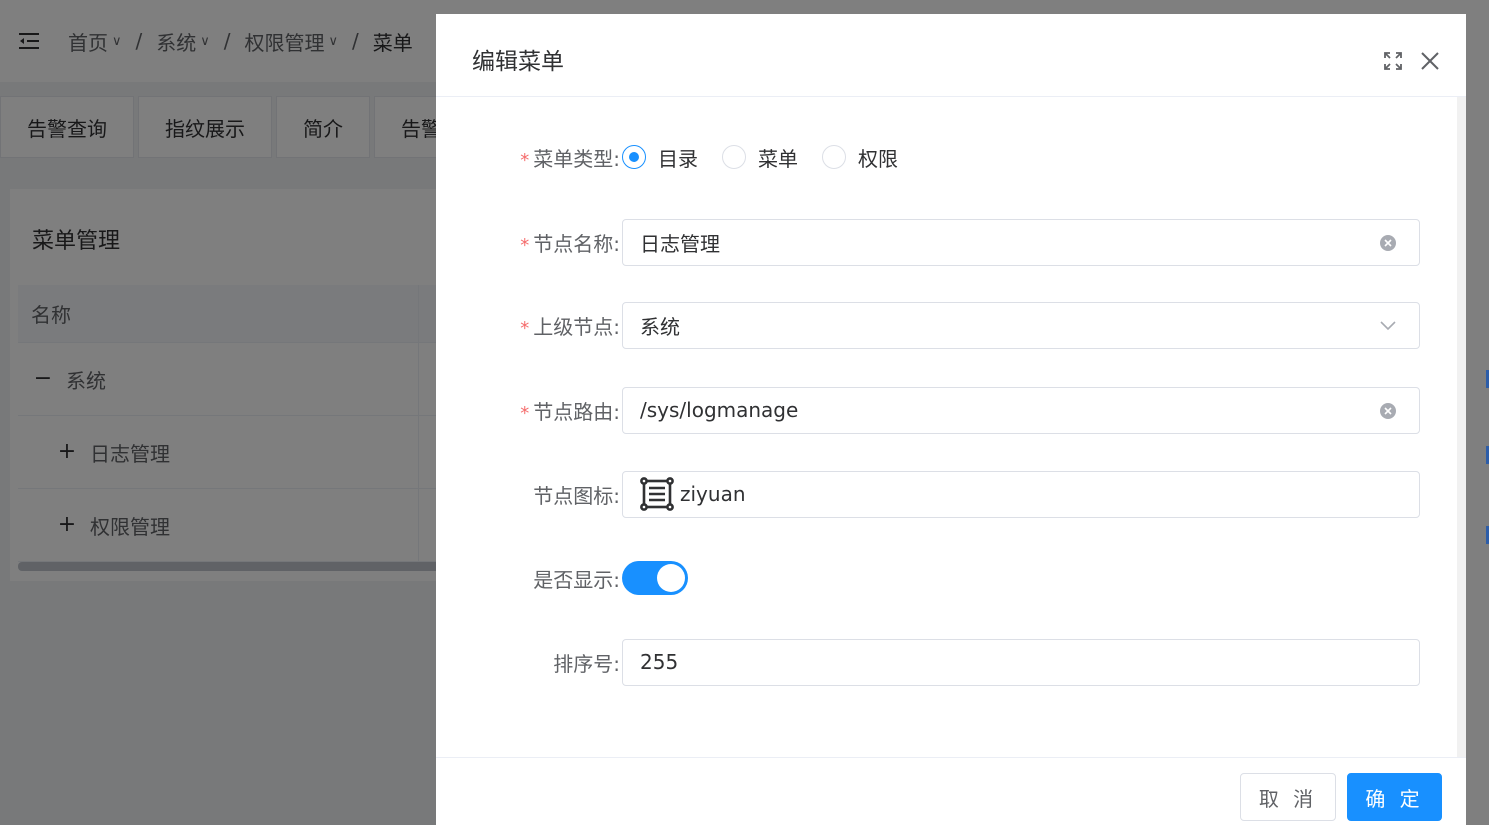 This screenshot has height=825, width=1489. I want to click on ziyuan-icon, so click(657, 494).